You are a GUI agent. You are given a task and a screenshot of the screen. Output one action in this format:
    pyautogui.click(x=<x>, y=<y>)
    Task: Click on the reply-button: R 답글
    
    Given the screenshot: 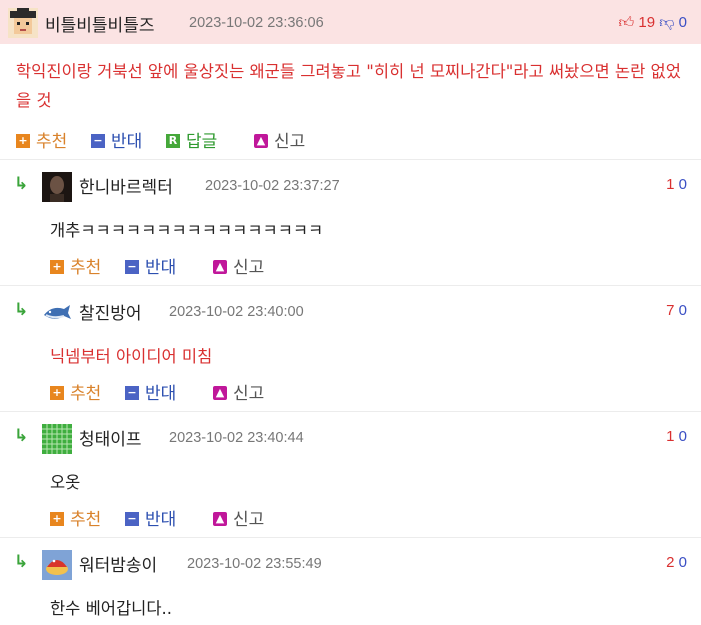 What is the action you would take?
    pyautogui.click(x=191, y=139)
    